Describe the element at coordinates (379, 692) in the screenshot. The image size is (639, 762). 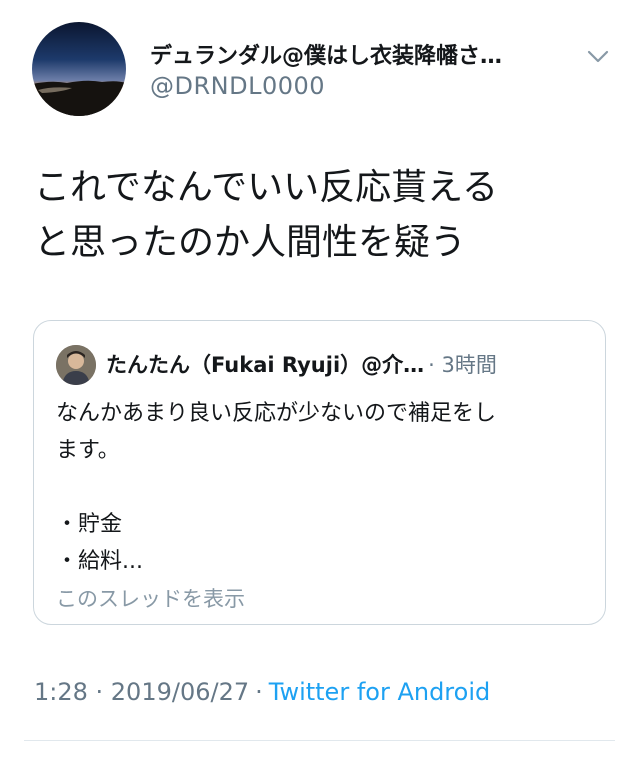
I see `tweet-source-link: Twitter for Android` at that location.